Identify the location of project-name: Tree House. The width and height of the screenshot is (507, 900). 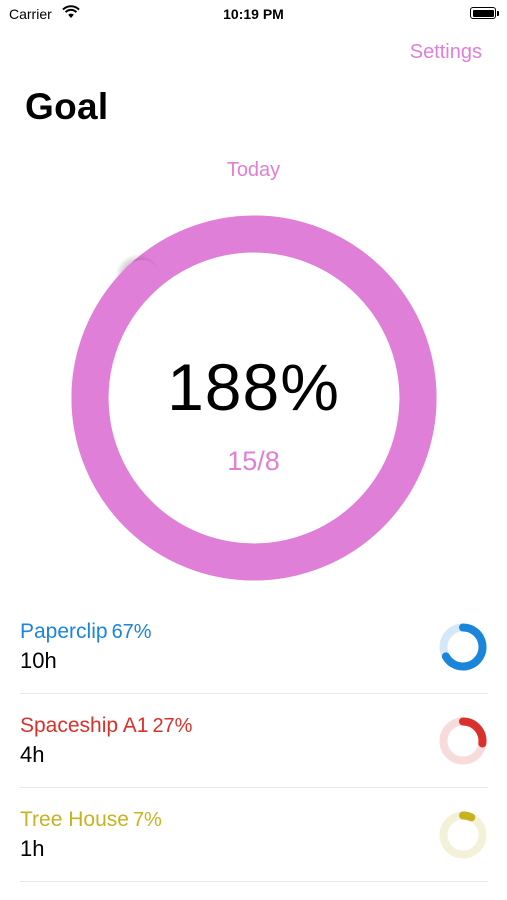
(74, 819).